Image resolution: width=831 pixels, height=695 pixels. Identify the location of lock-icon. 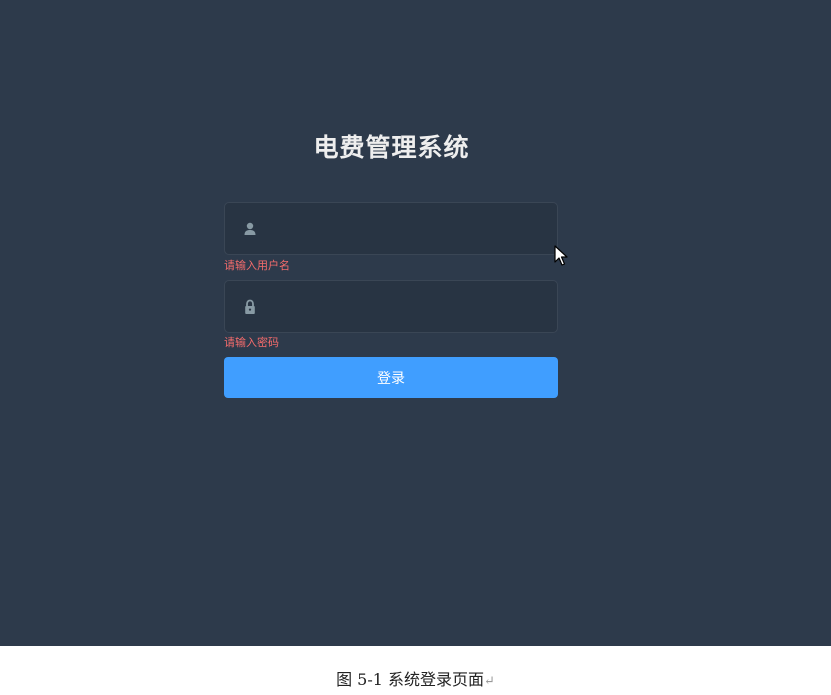
(250, 306).